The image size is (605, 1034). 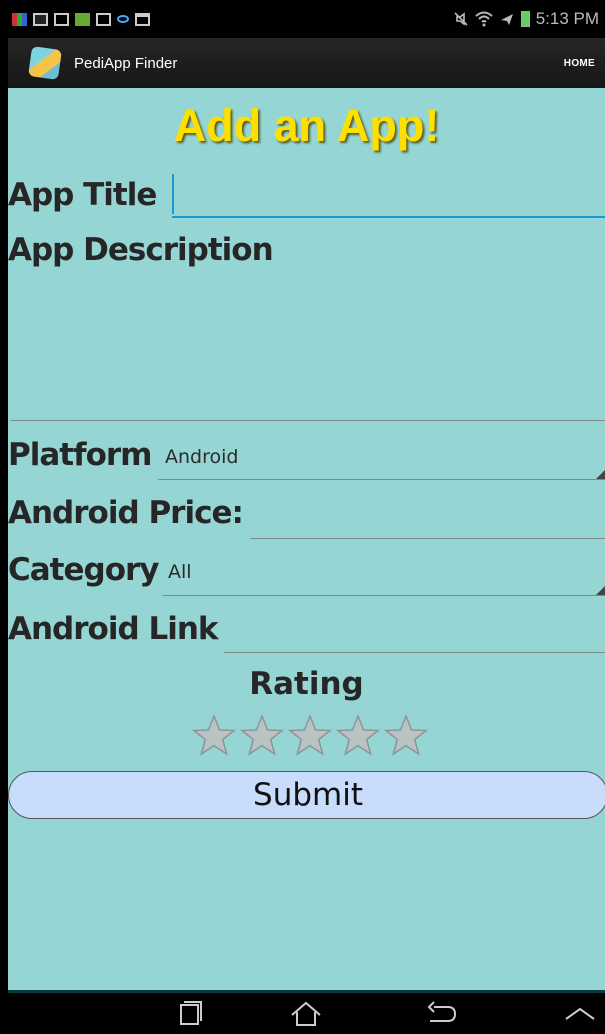 I want to click on back-icon, so click(x=442, y=1014).